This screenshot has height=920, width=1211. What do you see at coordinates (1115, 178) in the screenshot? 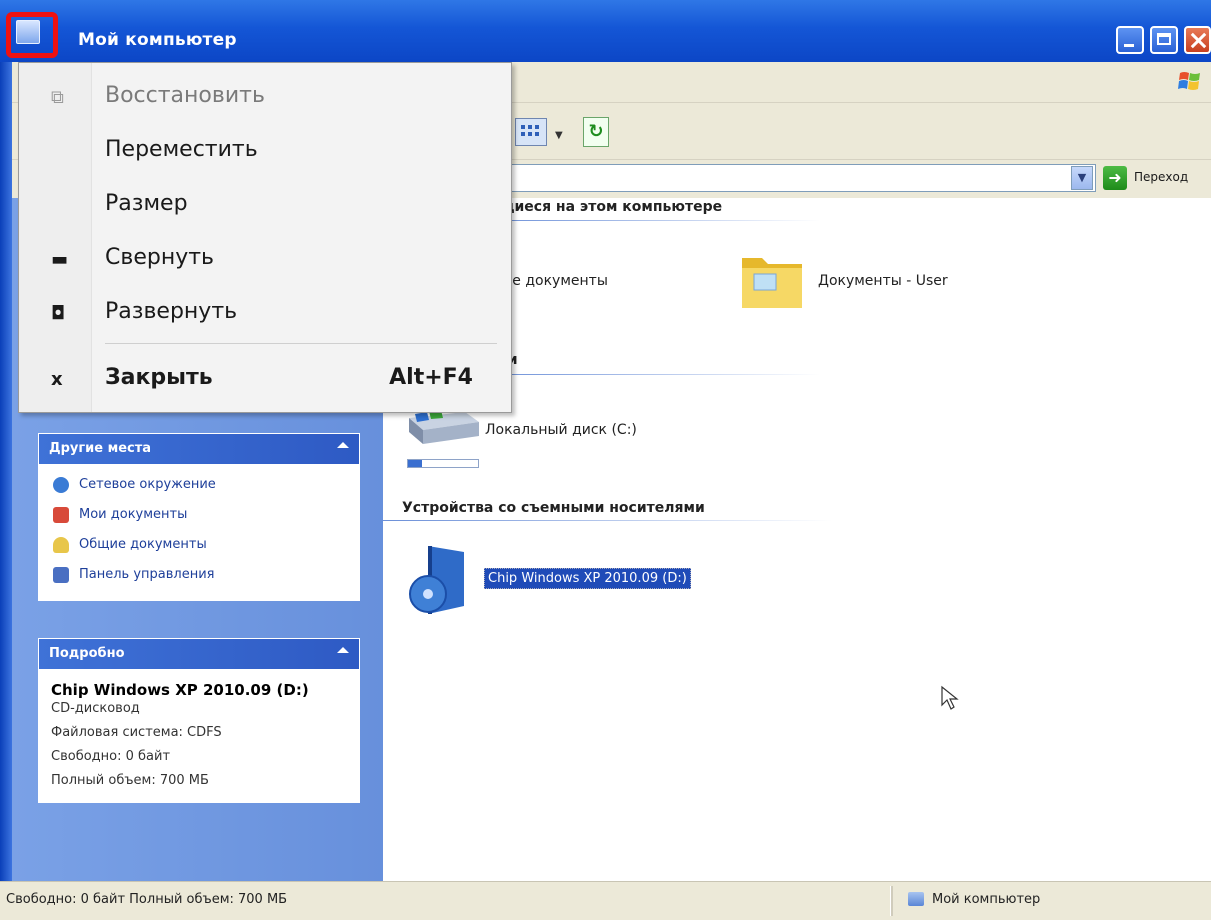
I see `go-arrow-icon: ➜` at bounding box center [1115, 178].